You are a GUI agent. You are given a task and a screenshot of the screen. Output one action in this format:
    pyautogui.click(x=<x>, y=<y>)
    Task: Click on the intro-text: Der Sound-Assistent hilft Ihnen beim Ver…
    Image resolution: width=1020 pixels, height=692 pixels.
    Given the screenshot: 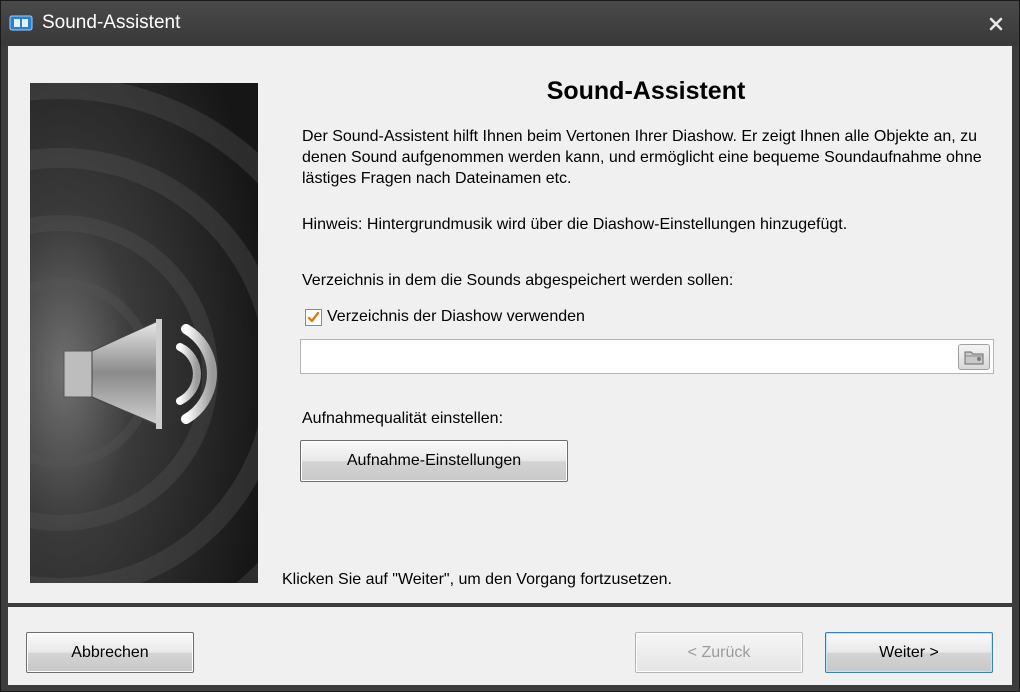 What is the action you would take?
    pyautogui.click(x=642, y=157)
    